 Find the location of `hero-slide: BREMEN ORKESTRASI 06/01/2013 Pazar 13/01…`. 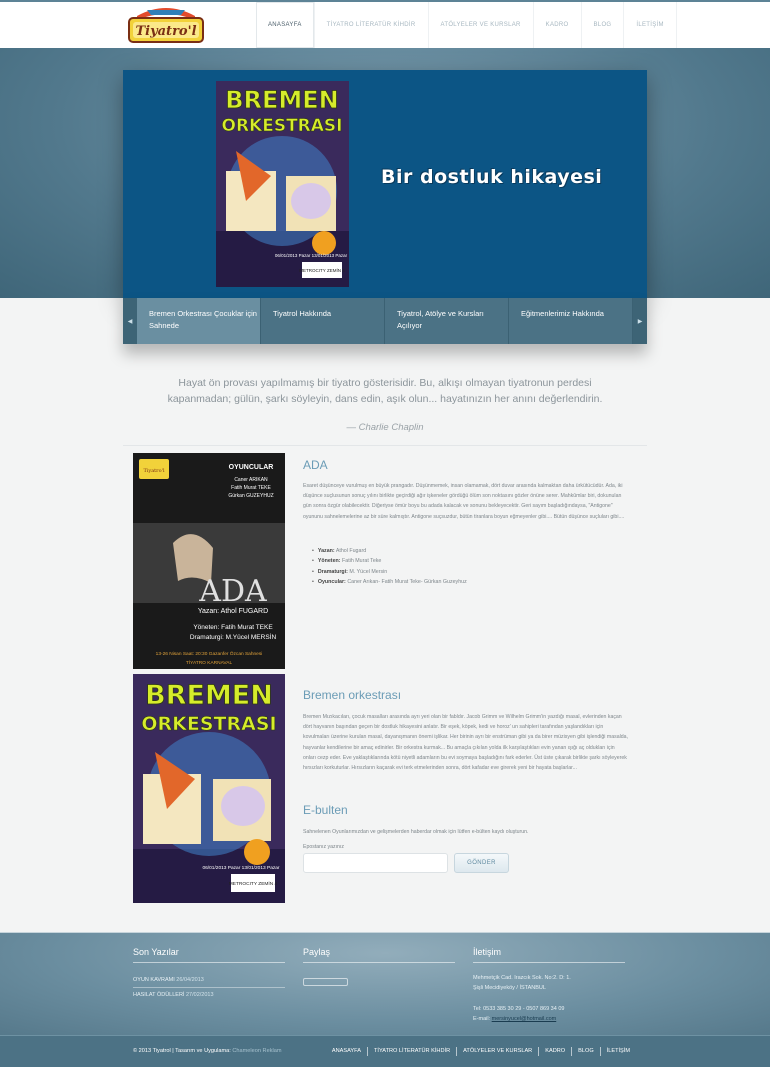

hero-slide: BREMEN ORKESTRASI 06/01/2013 Pazar 13/01… is located at coordinates (385, 184).